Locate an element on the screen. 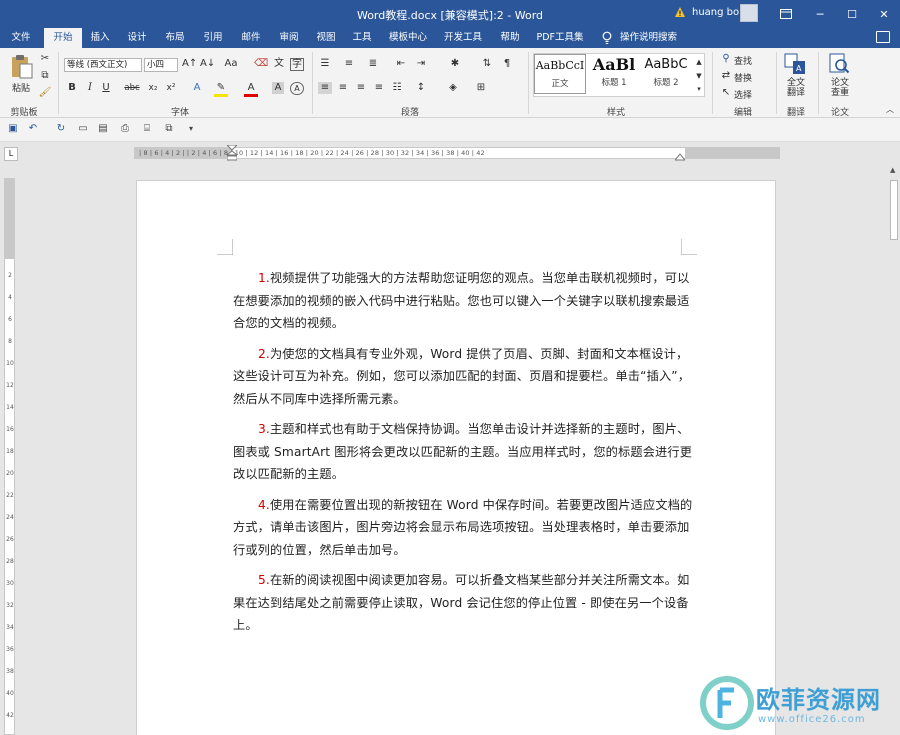  paste-button: 粘贴 is located at coordinates (21, 87).